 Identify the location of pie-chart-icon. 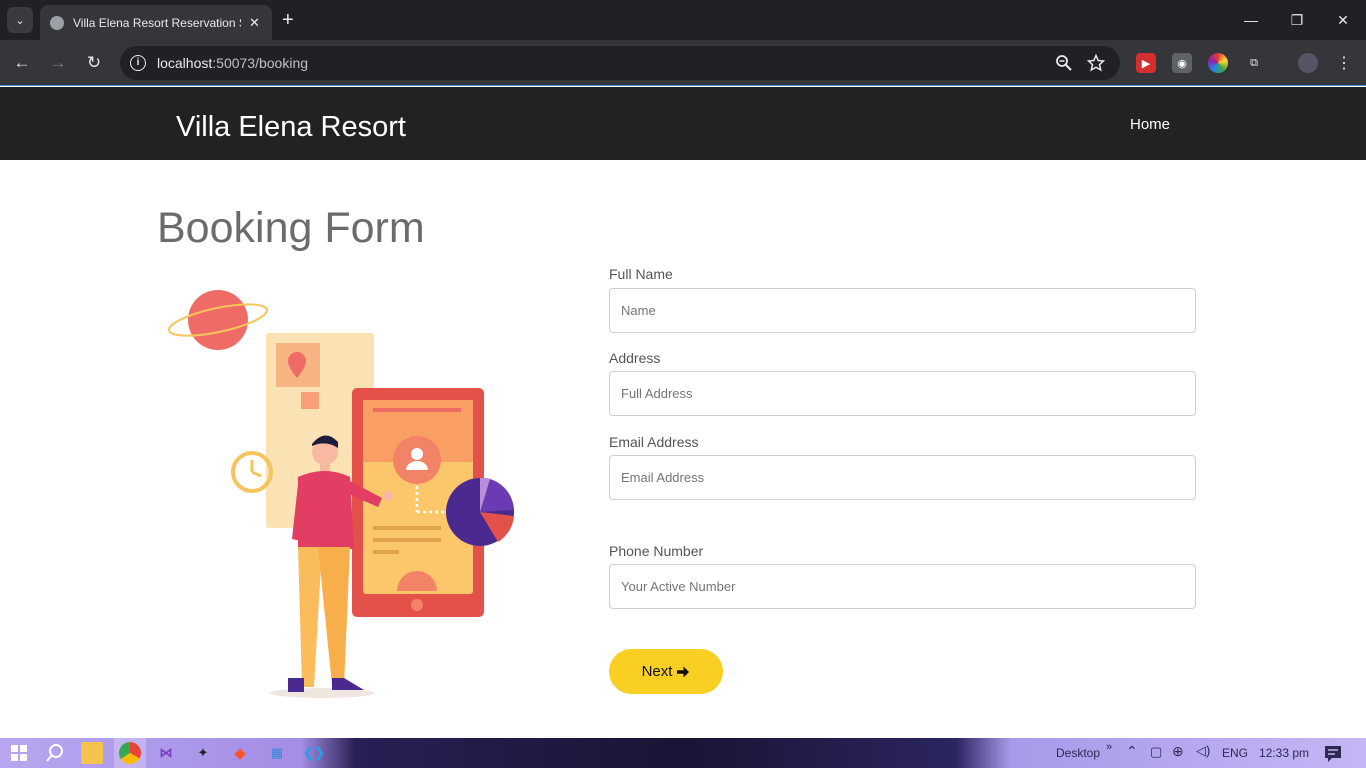
(480, 511).